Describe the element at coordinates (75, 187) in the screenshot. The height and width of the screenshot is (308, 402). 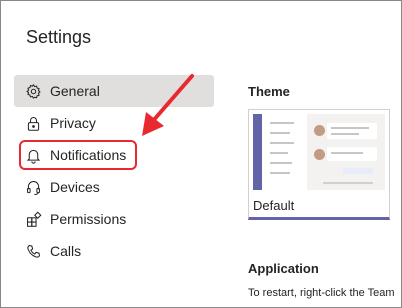
I see `sidebar-item-label: Devices` at that location.